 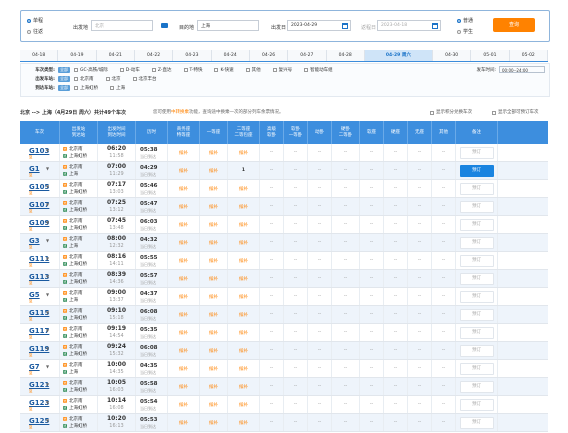 What do you see at coordinates (224, 70) in the screenshot?
I see `filter-checkbox: K-快速` at bounding box center [224, 70].